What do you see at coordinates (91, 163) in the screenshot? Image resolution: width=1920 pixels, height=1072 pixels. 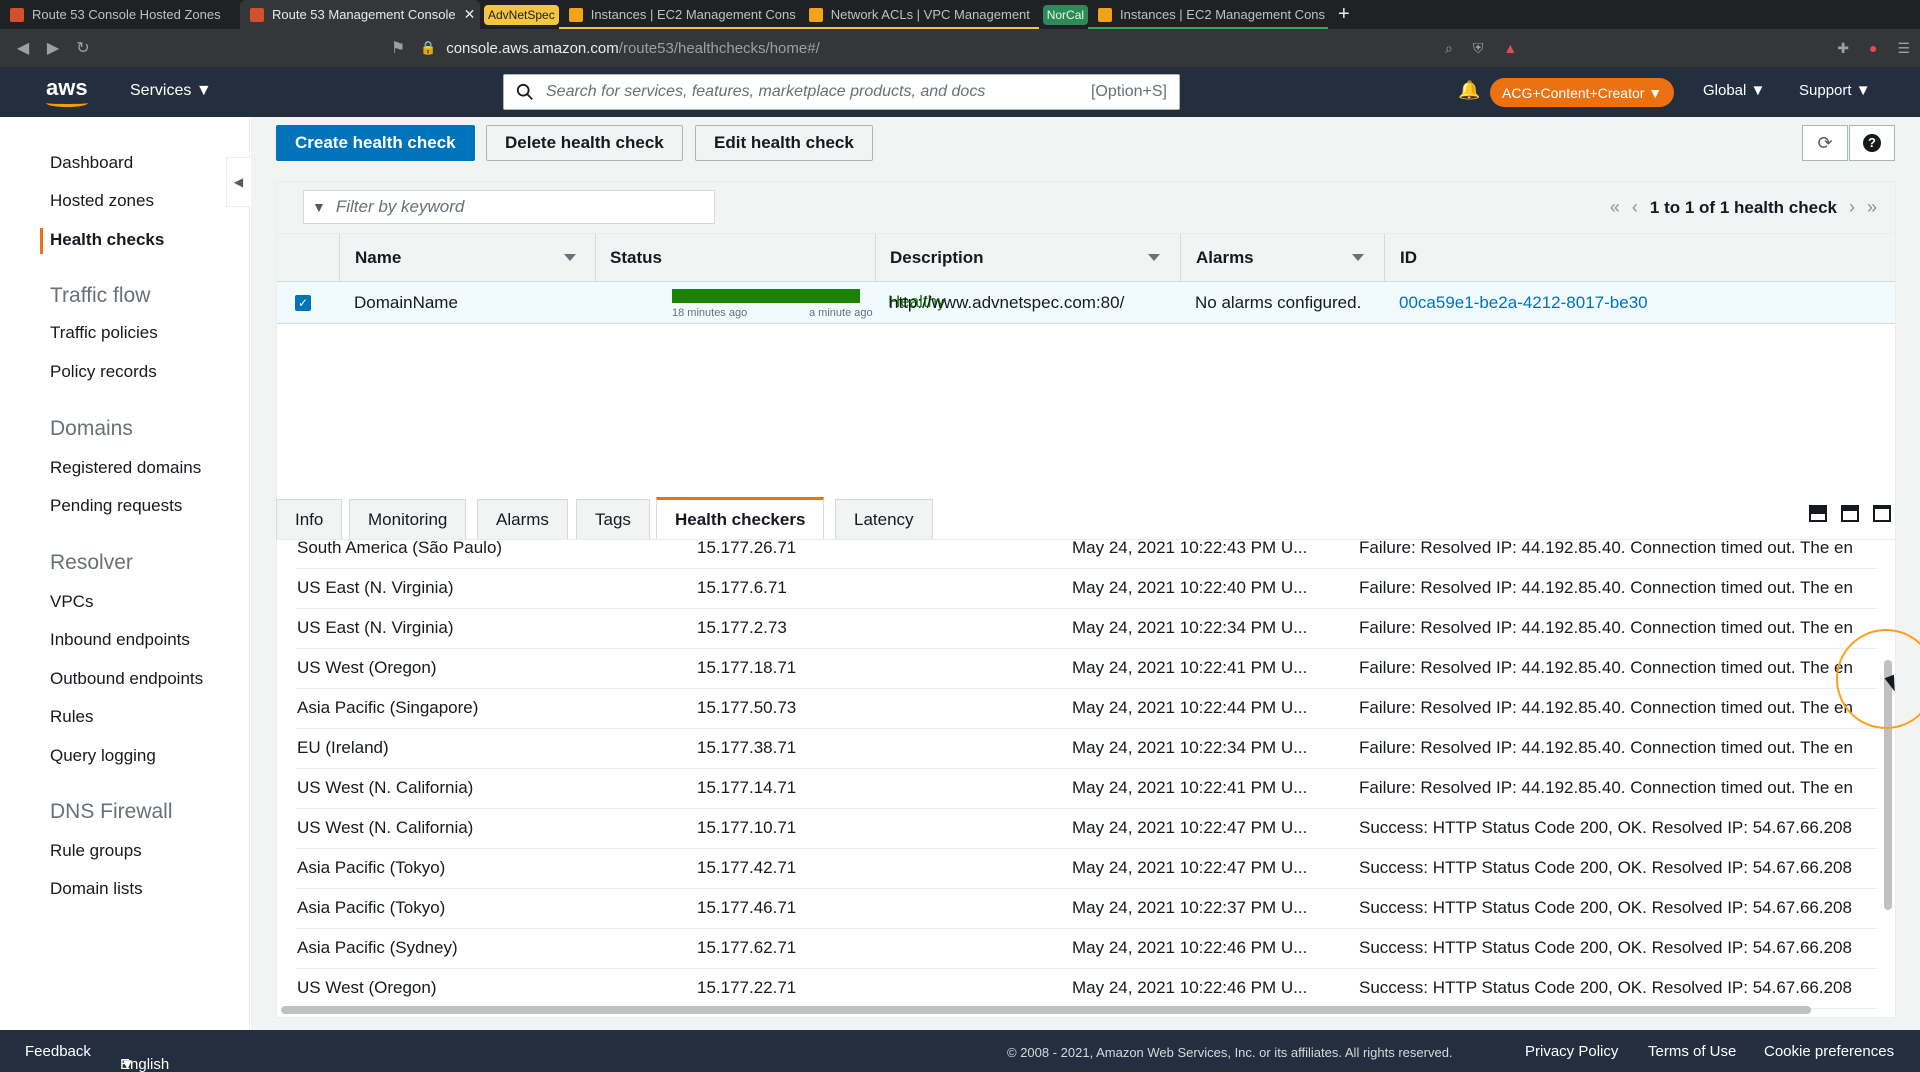 I see `sidebar-item-dashboard: Dashboard` at bounding box center [91, 163].